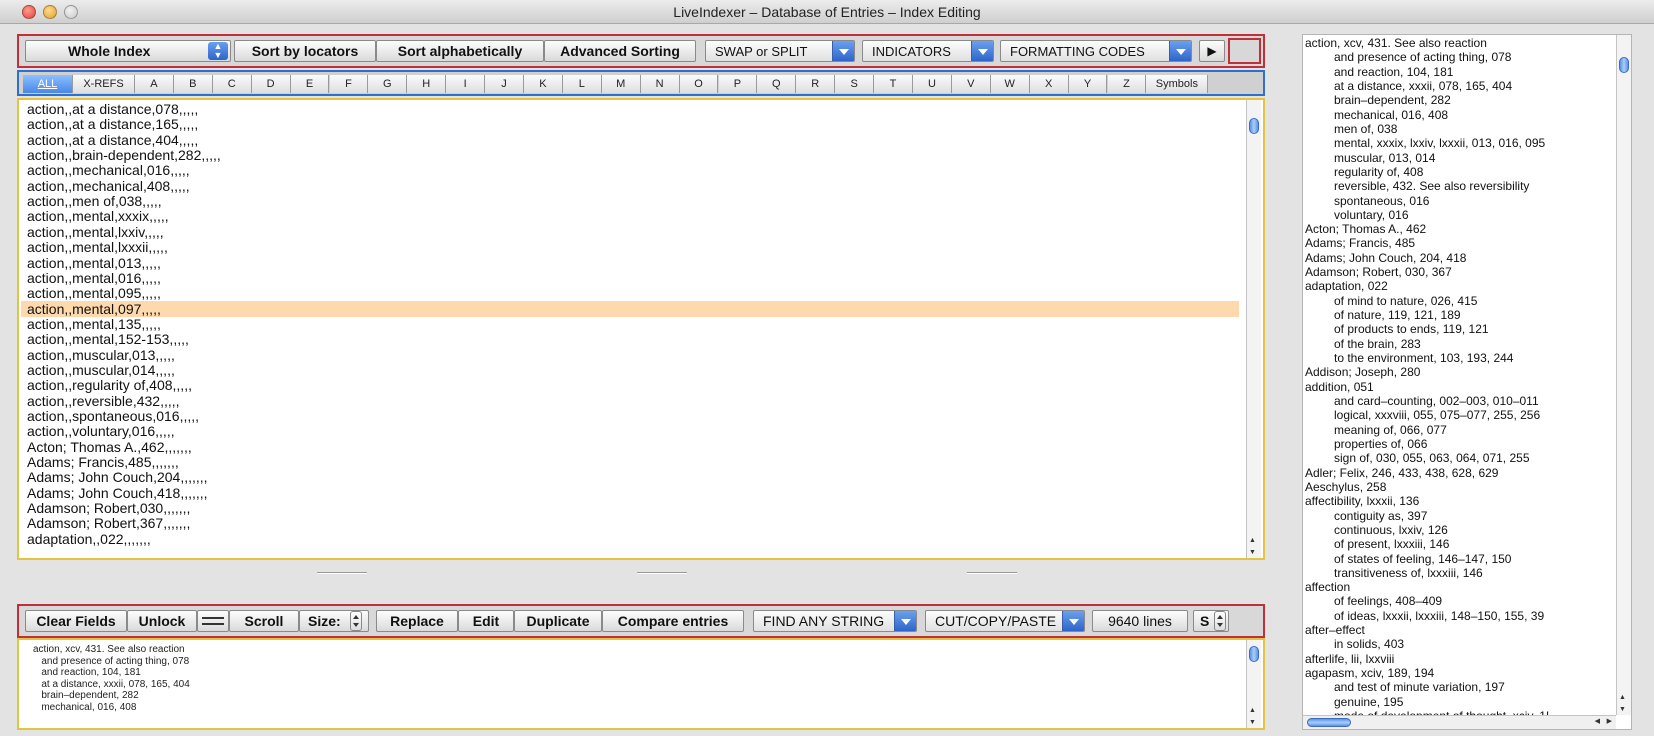 The height and width of the screenshot is (736, 1654). I want to click on letter-tab-c: C, so click(232, 84).